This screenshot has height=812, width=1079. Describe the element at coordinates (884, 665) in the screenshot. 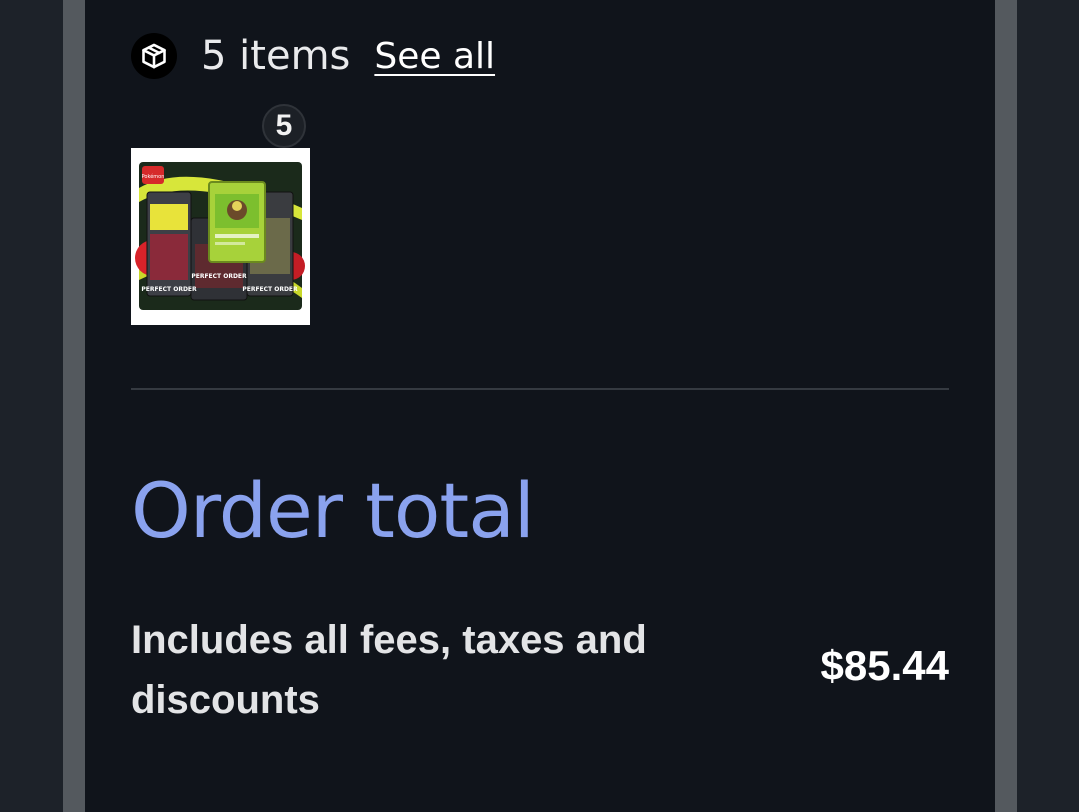

I see `order-total-amount: $85.44` at that location.